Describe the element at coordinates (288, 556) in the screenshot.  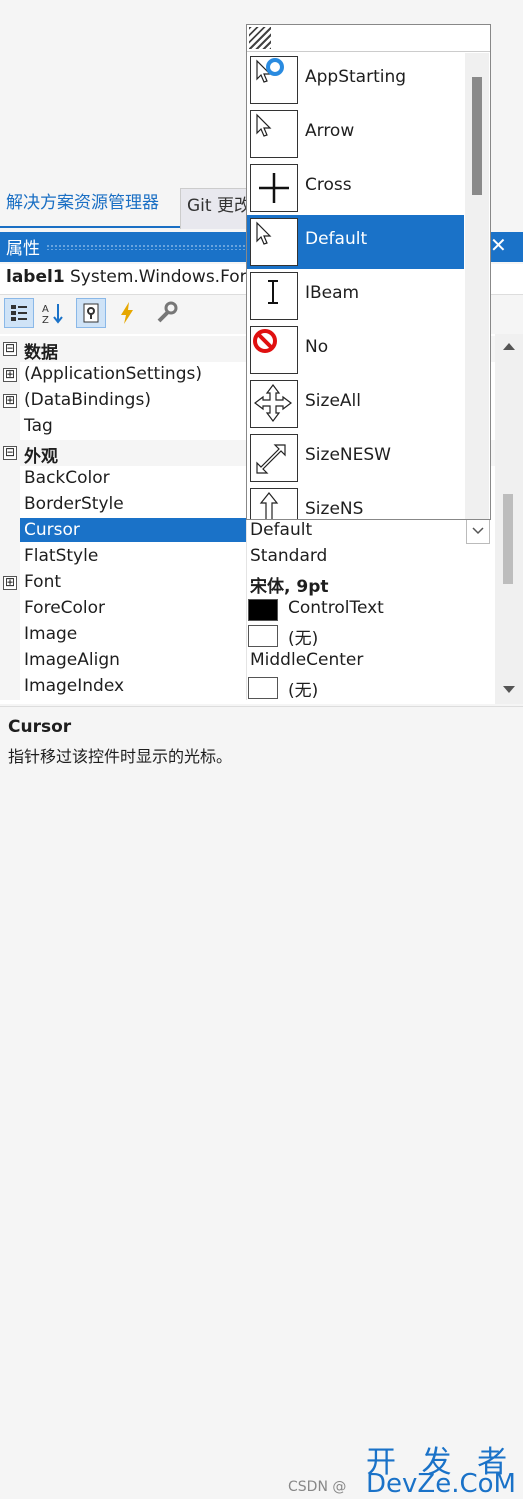
I see `property-value: Standard` at that location.